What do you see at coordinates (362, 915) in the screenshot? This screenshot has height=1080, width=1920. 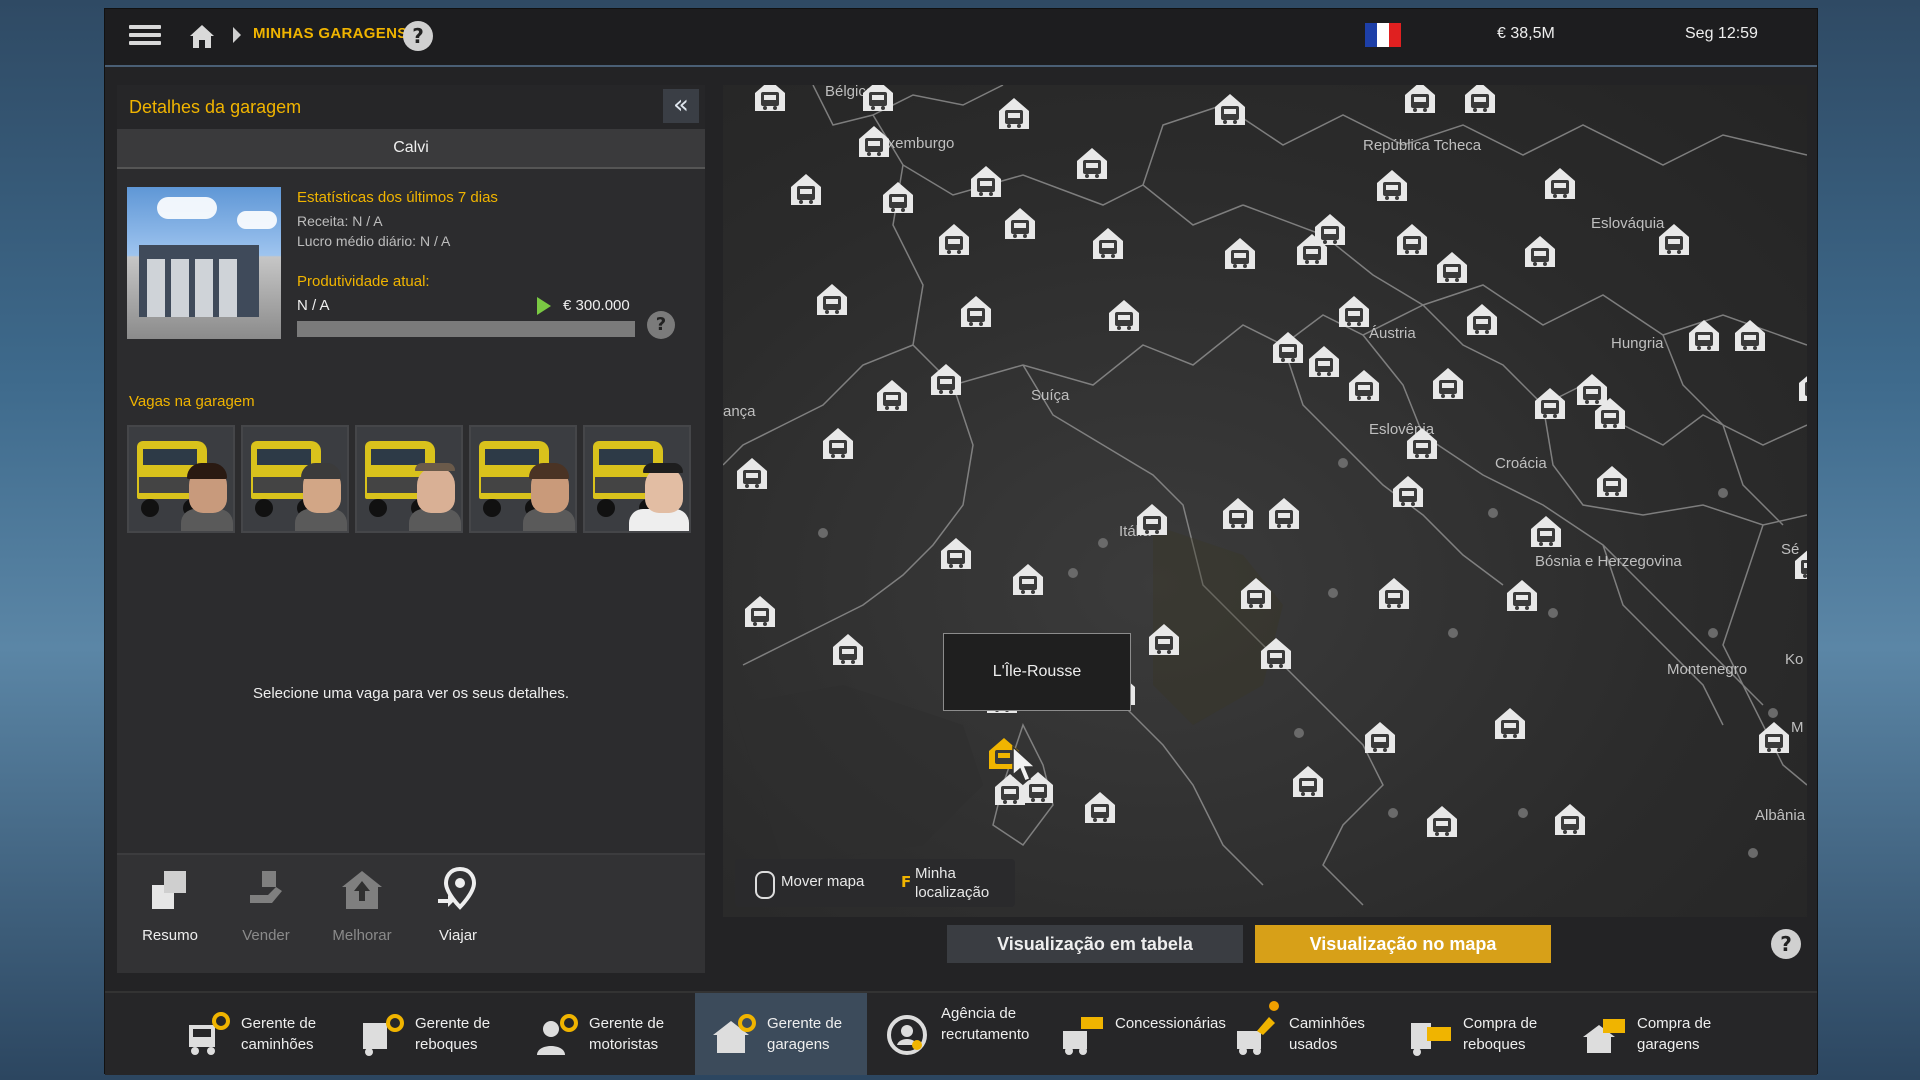 I see `upgrade-button: Melhorar` at bounding box center [362, 915].